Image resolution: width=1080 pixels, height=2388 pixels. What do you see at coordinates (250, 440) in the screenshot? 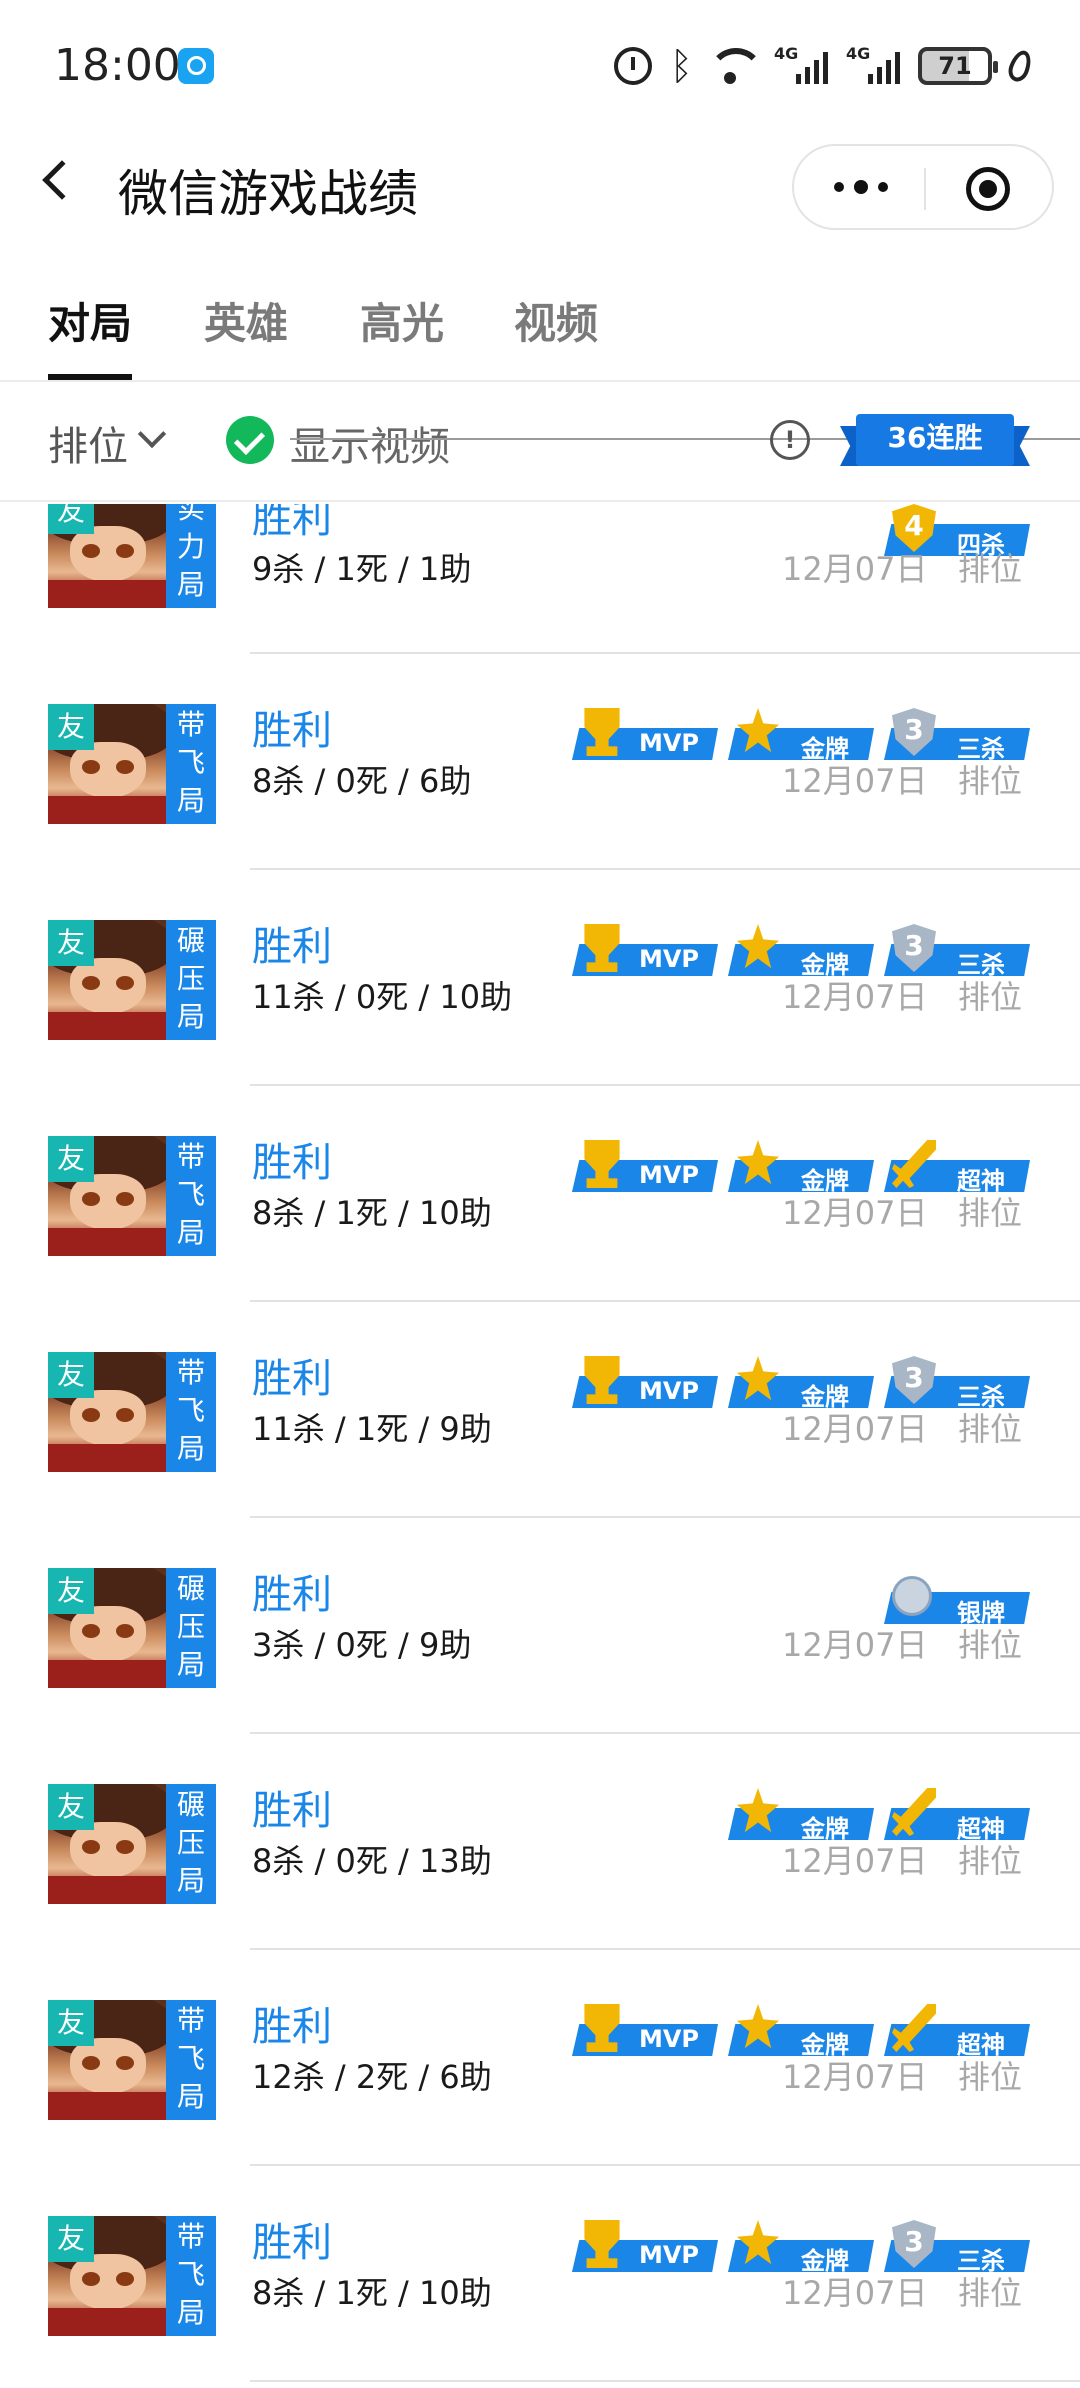
I see `check-icon` at bounding box center [250, 440].